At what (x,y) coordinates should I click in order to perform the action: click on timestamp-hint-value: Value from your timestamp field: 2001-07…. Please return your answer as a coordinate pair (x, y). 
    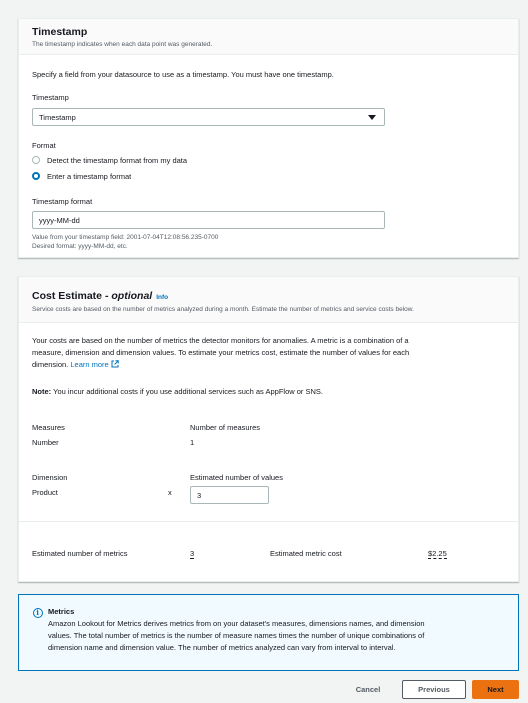
    Looking at the image, I should click on (125, 237).